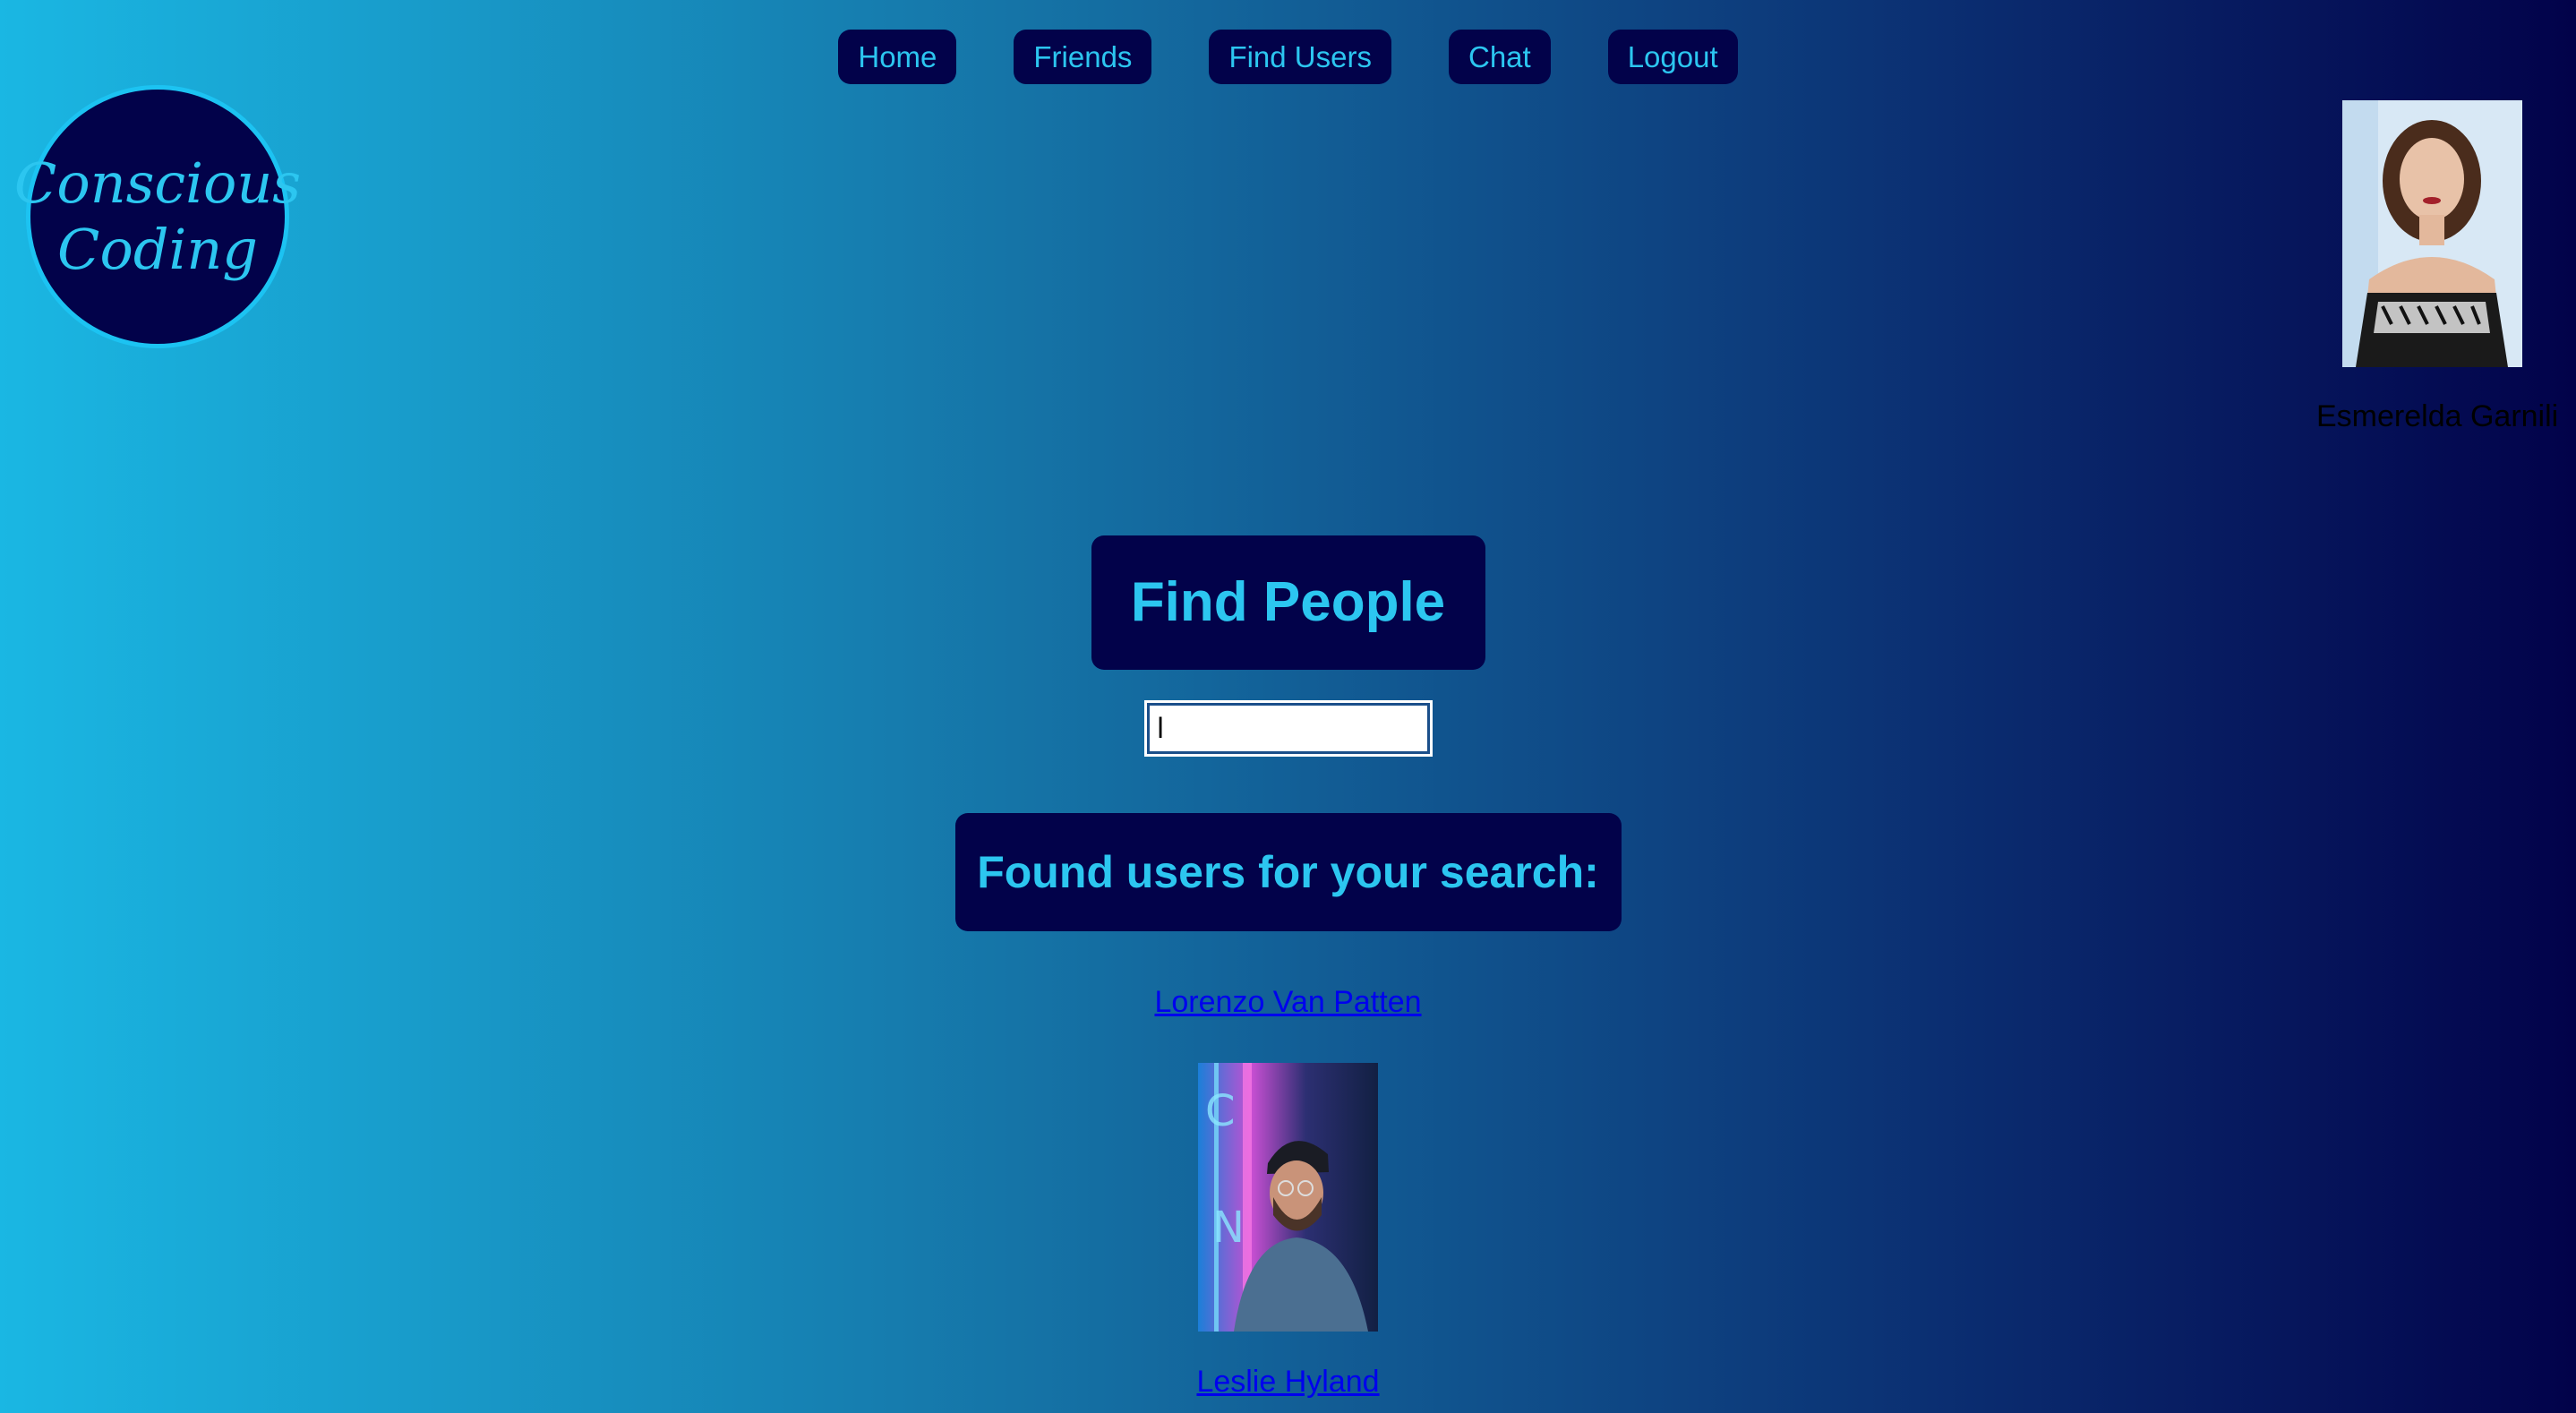  I want to click on results-heading: Found users for your search:, so click(1288, 872).